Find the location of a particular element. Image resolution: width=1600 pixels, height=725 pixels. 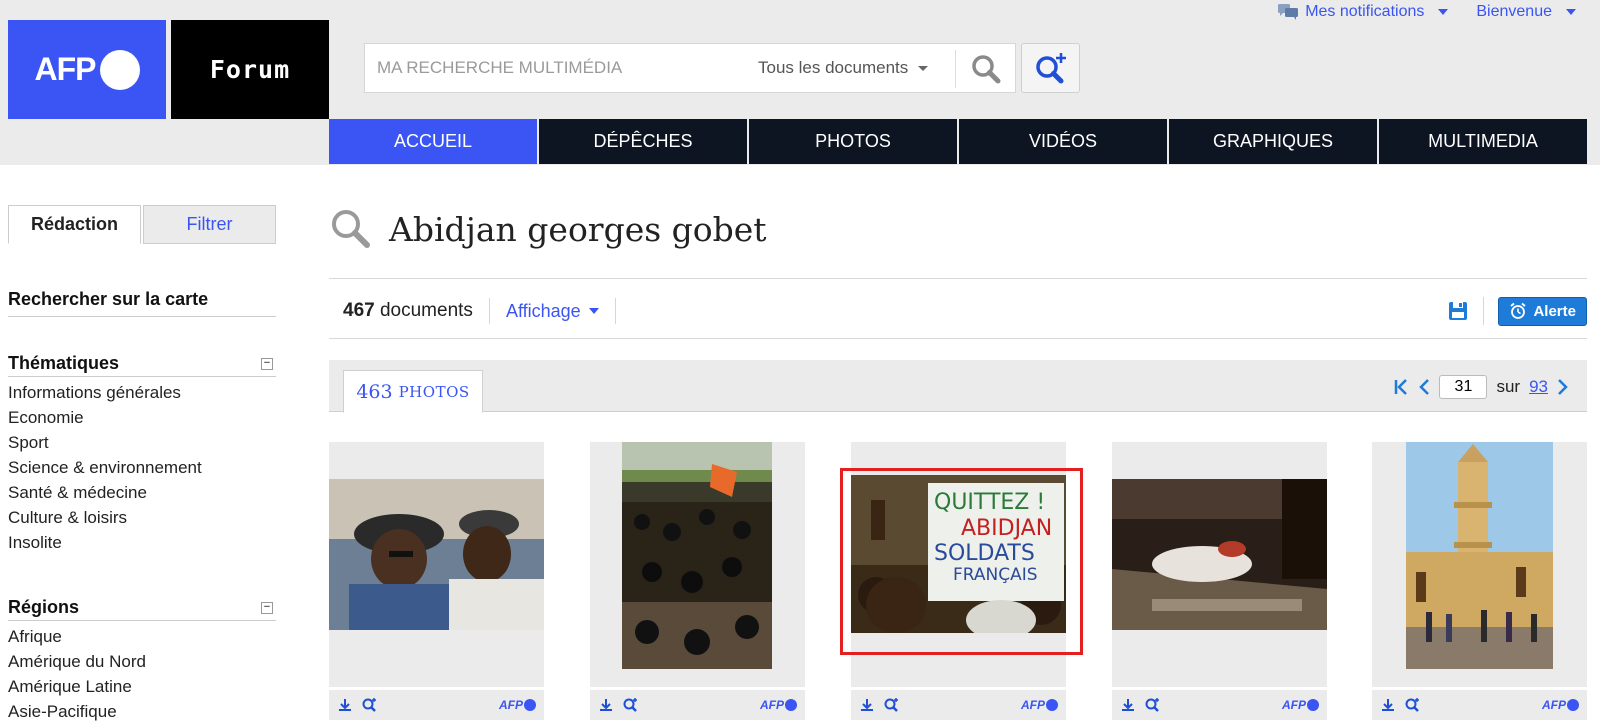

tab-filtrer: Filtrer is located at coordinates (209, 224).